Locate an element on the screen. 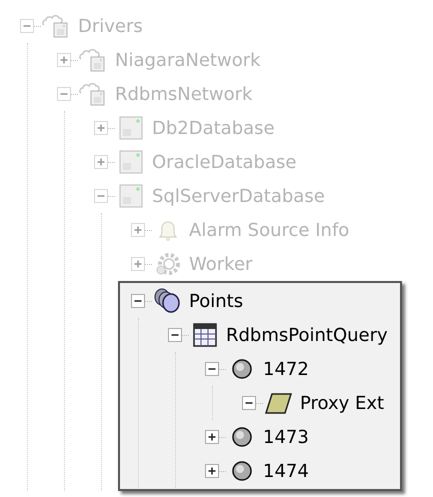  tree-node-label: NiagaraNetwork is located at coordinates (188, 60).